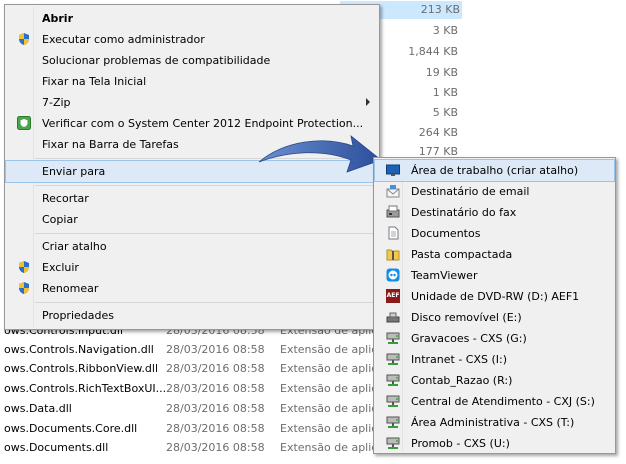 Image resolution: width=626 pixels, height=464 pixels. What do you see at coordinates (79, 349) in the screenshot?
I see `file-name: ows.Controls.Navigation.dll` at bounding box center [79, 349].